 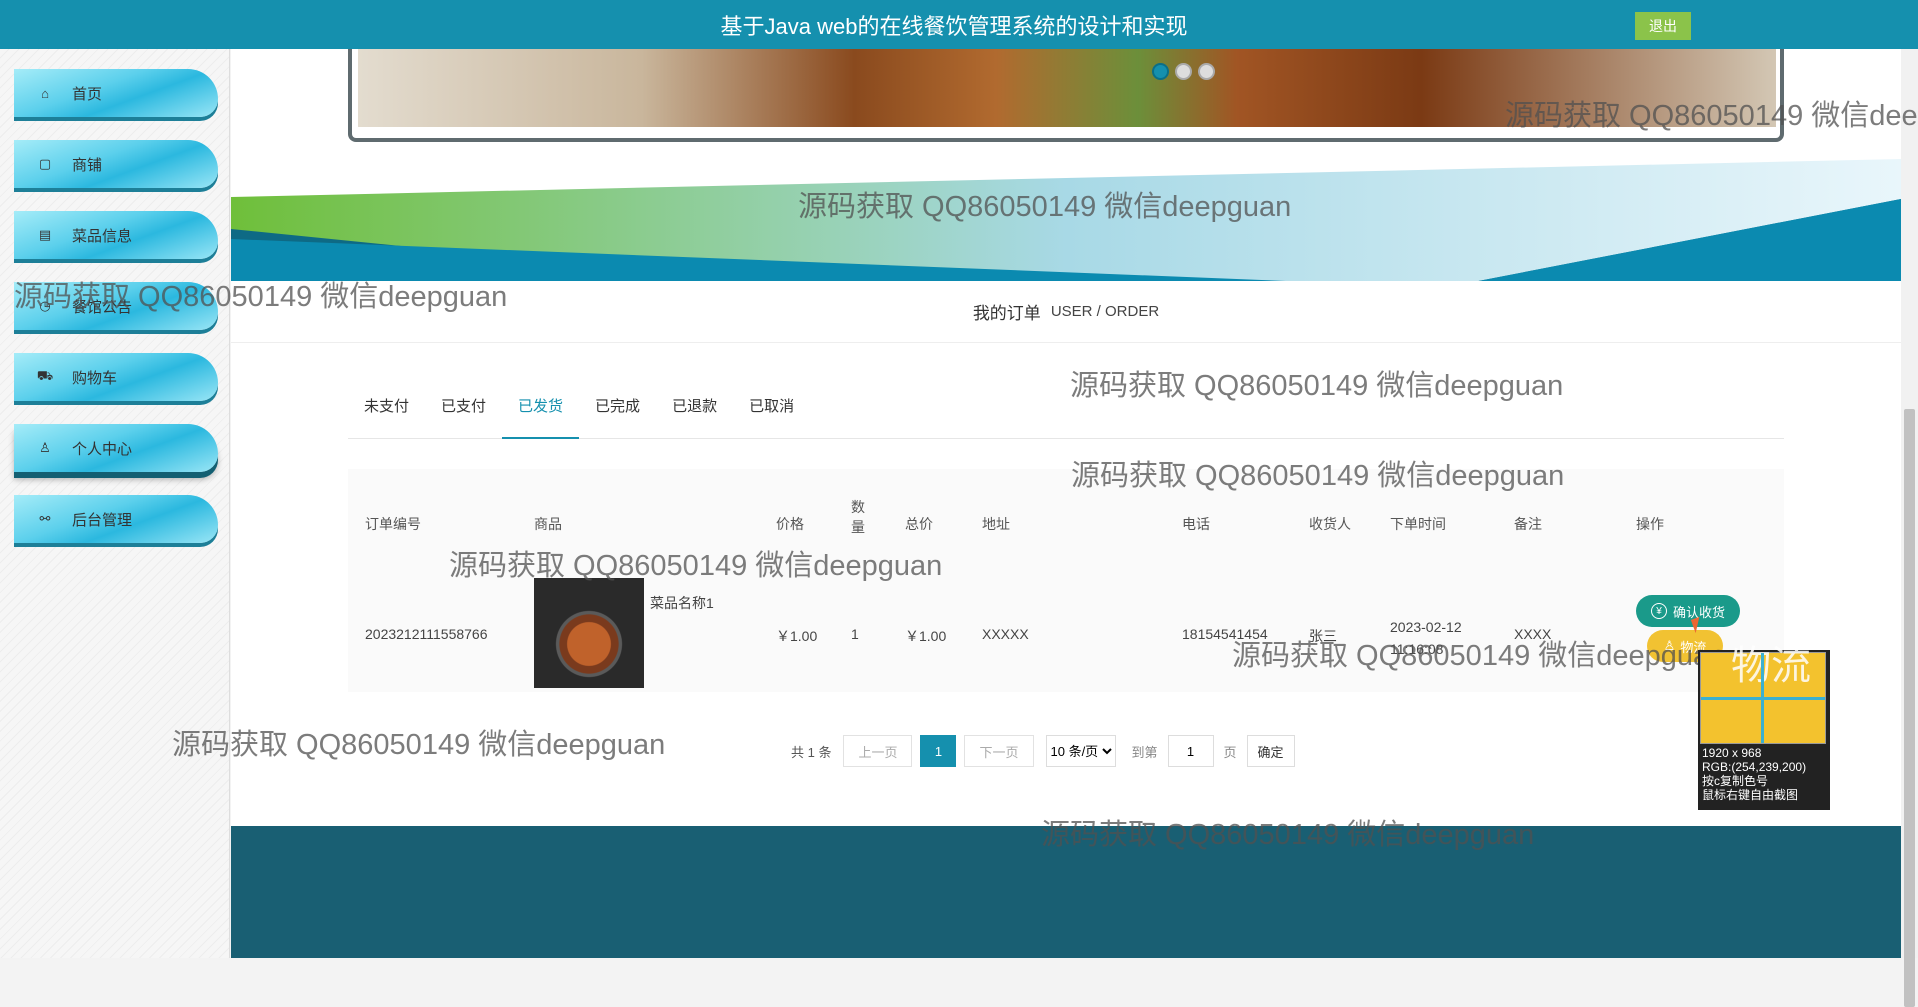 What do you see at coordinates (1418, 524) in the screenshot?
I see `col-order-time: 下单时间` at bounding box center [1418, 524].